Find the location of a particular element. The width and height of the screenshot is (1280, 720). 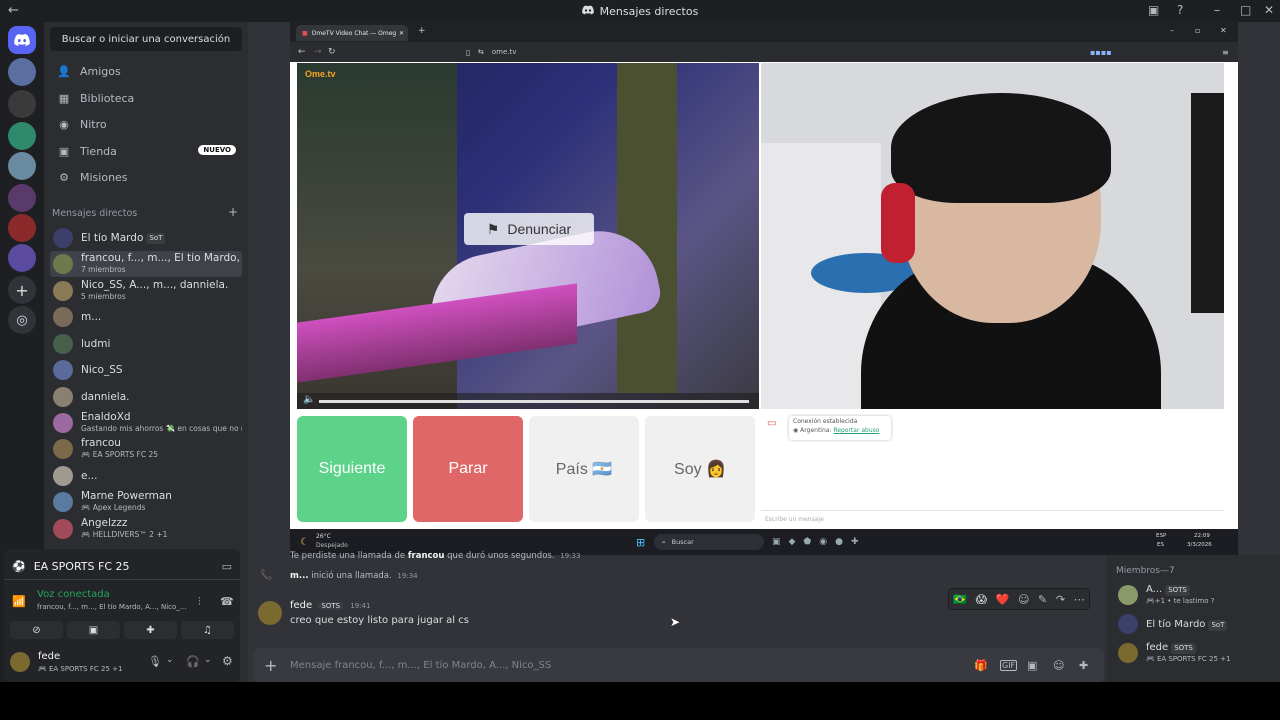

forward-icon: ↷ is located at coordinates (1060, 599).